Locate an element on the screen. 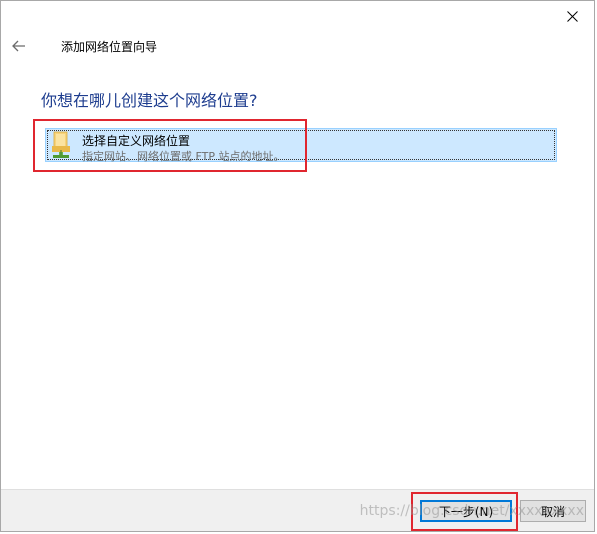 The width and height of the screenshot is (597, 534). custom-network-location-option: 选择自定义网络位置 指定网站、网络位置或 FTP 站点的地址。 is located at coordinates (301, 145).